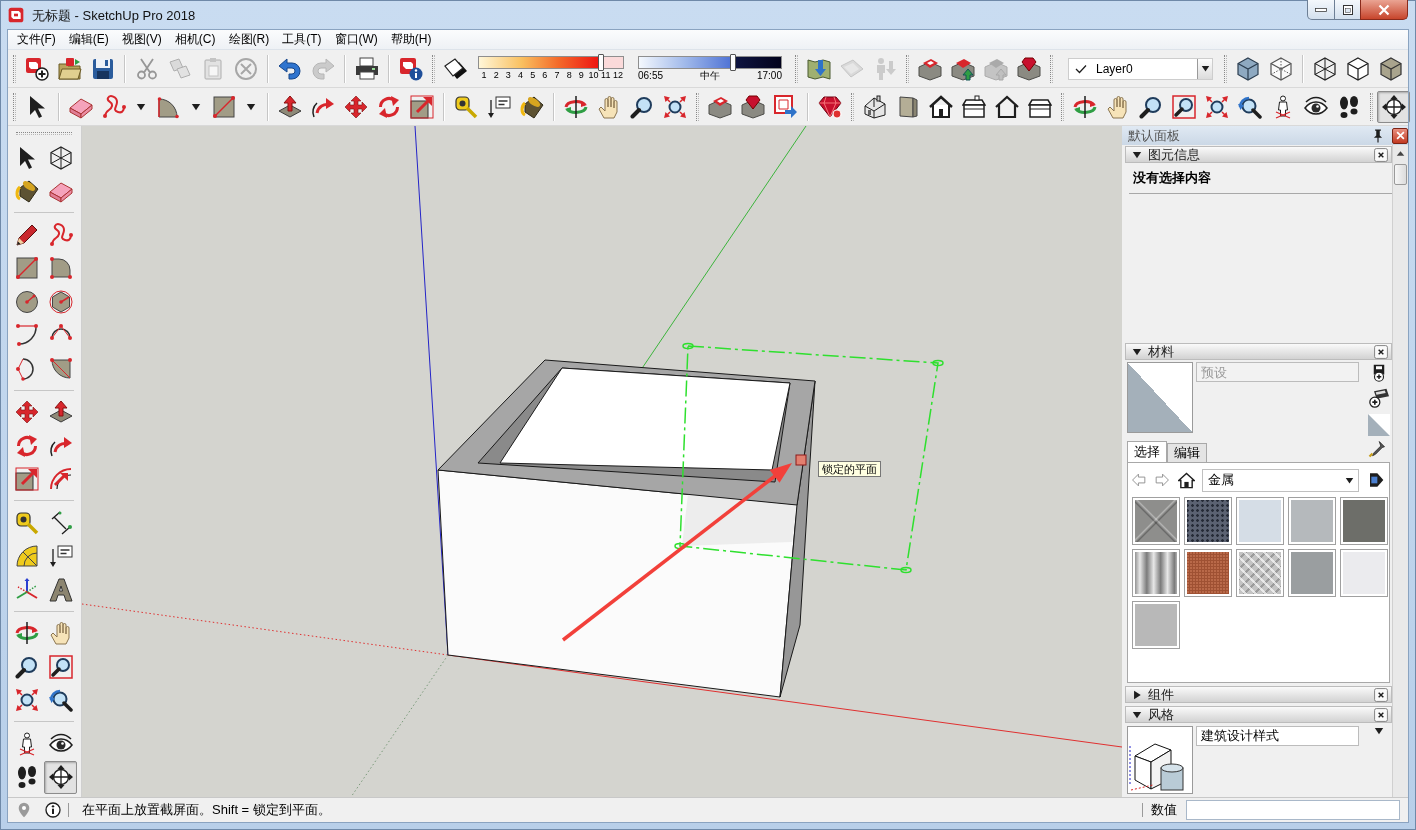 The height and width of the screenshot is (830, 1416). What do you see at coordinates (1147, 451) in the screenshot?
I see `tab: 选择` at bounding box center [1147, 451].